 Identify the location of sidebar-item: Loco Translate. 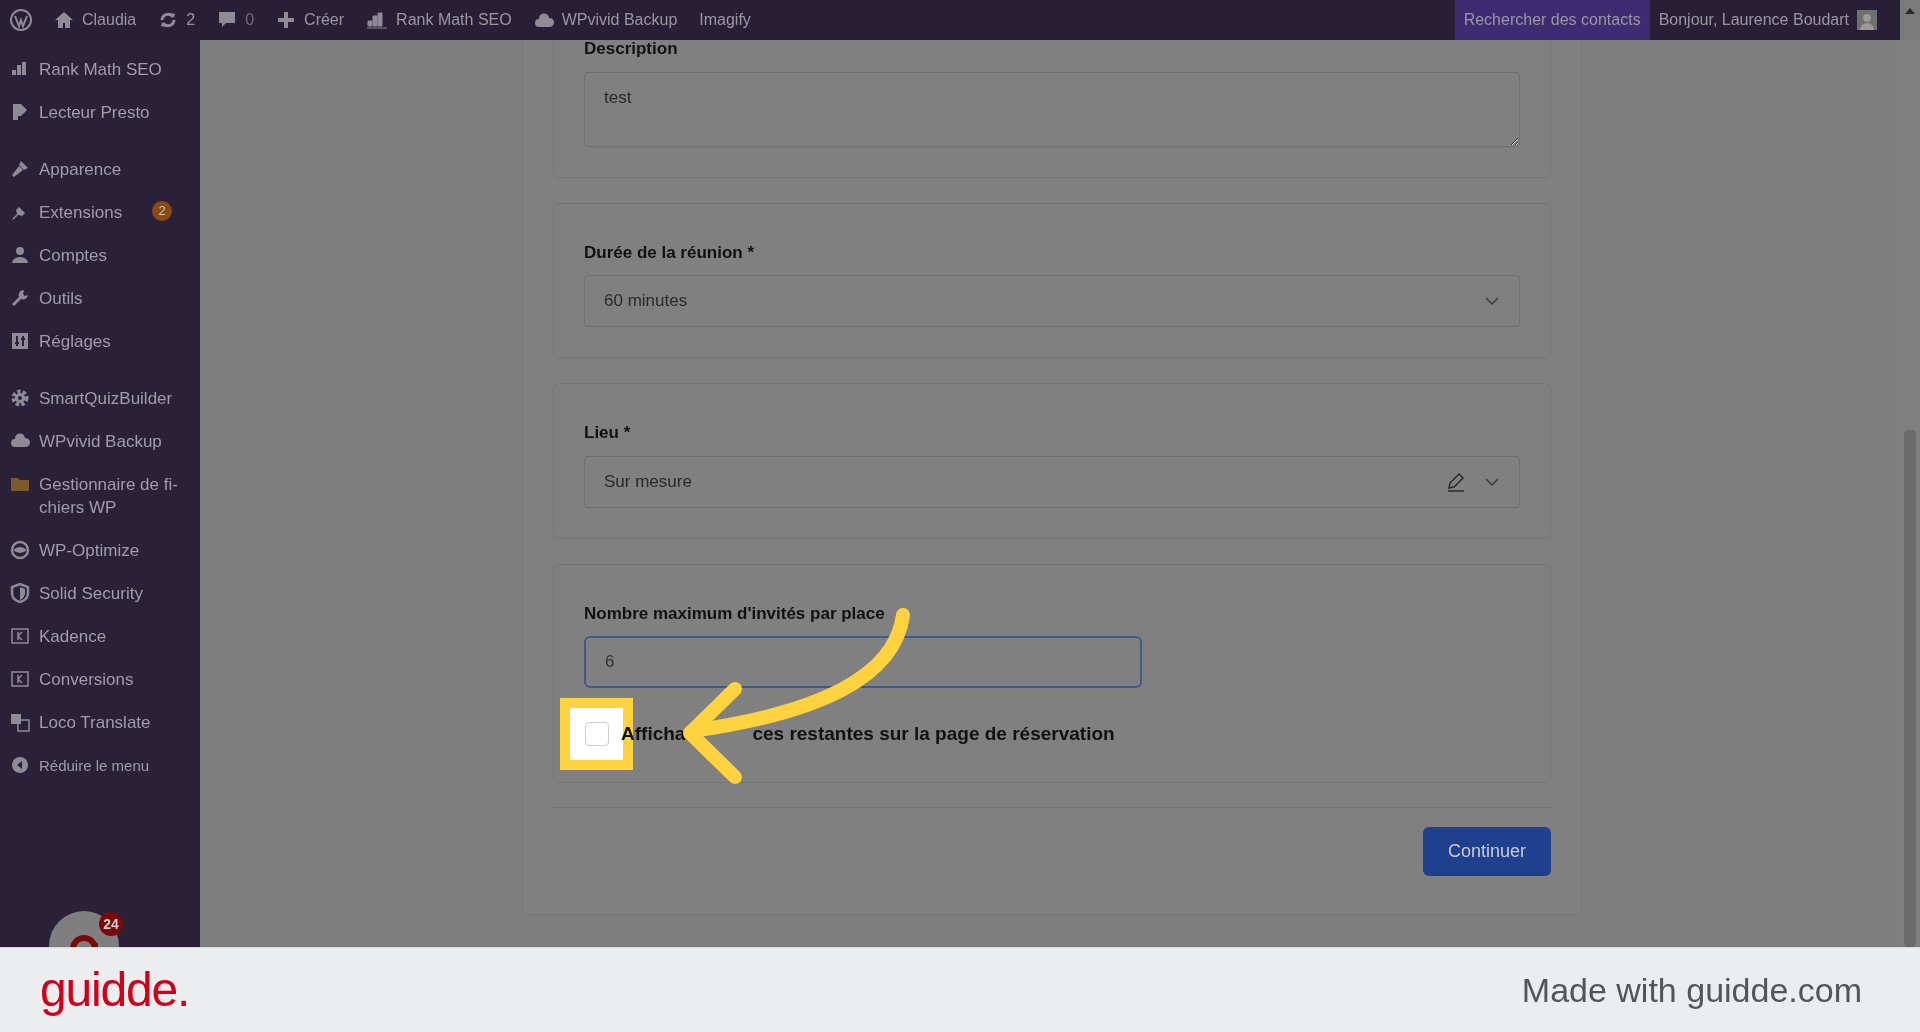
(100, 722).